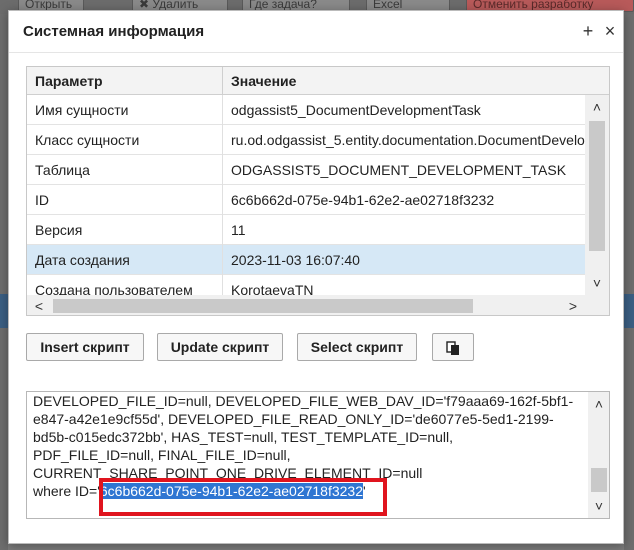  What do you see at coordinates (272, 288) in the screenshot?
I see `table-cell-value: KorotaevaTN` at bounding box center [272, 288].